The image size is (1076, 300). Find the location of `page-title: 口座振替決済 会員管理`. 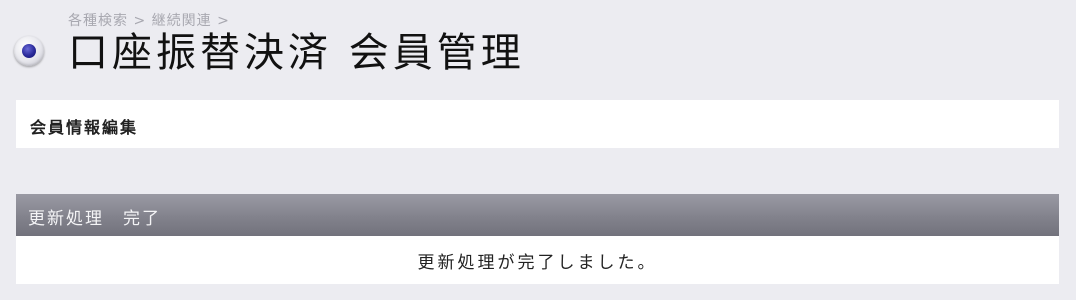

page-title: 口座振替決済 会員管理 is located at coordinates (296, 53).